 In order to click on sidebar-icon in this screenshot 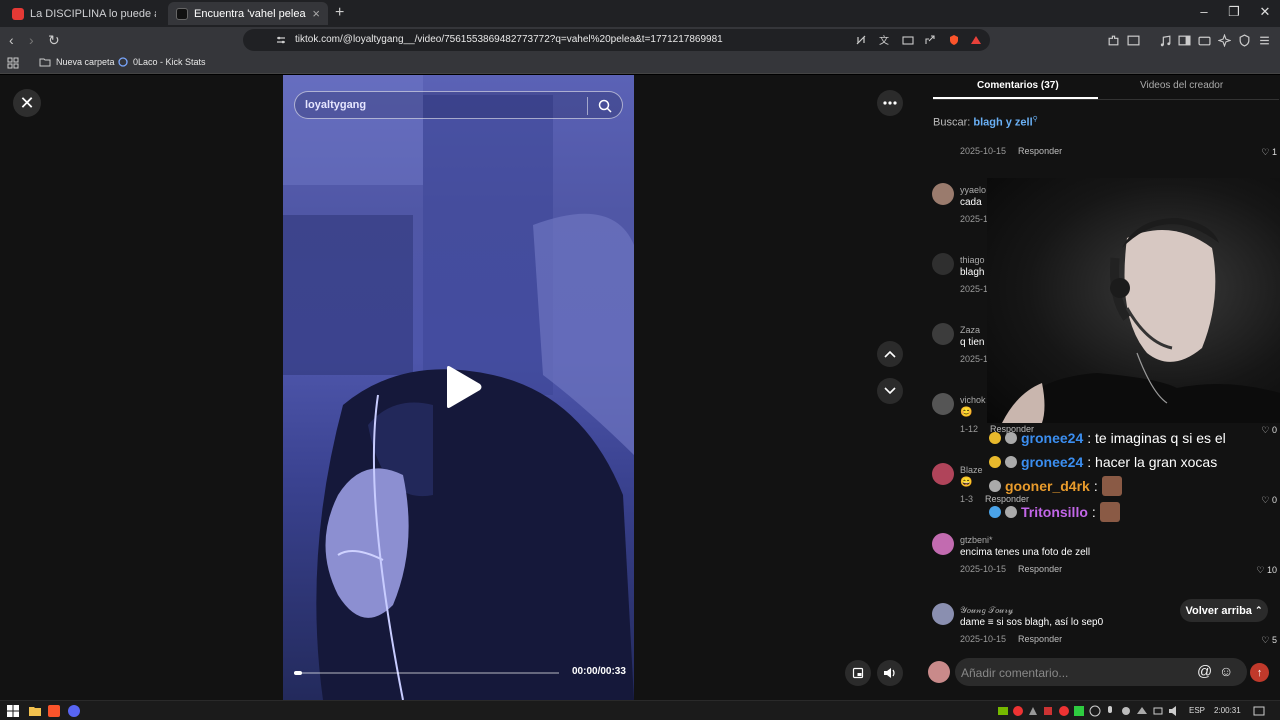, I will do `click(1184, 40)`.